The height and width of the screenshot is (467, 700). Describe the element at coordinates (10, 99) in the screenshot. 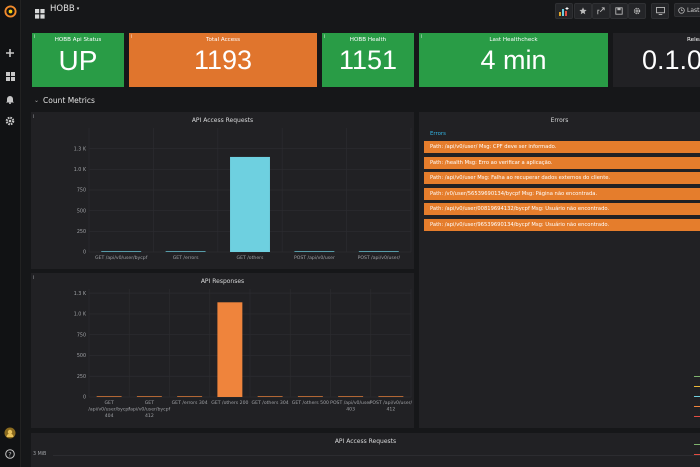

I see `bell-icon` at that location.